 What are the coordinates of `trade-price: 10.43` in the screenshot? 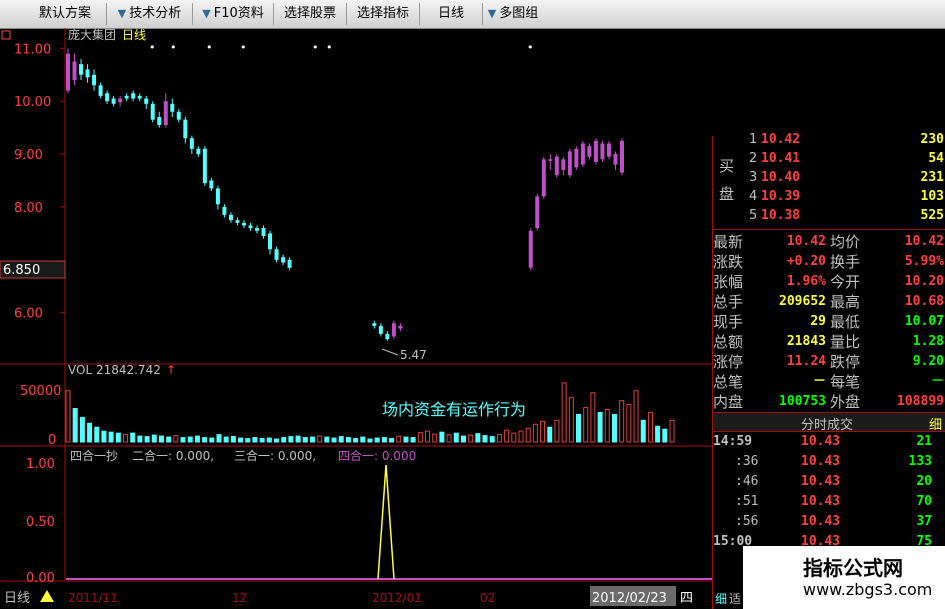 It's located at (821, 441).